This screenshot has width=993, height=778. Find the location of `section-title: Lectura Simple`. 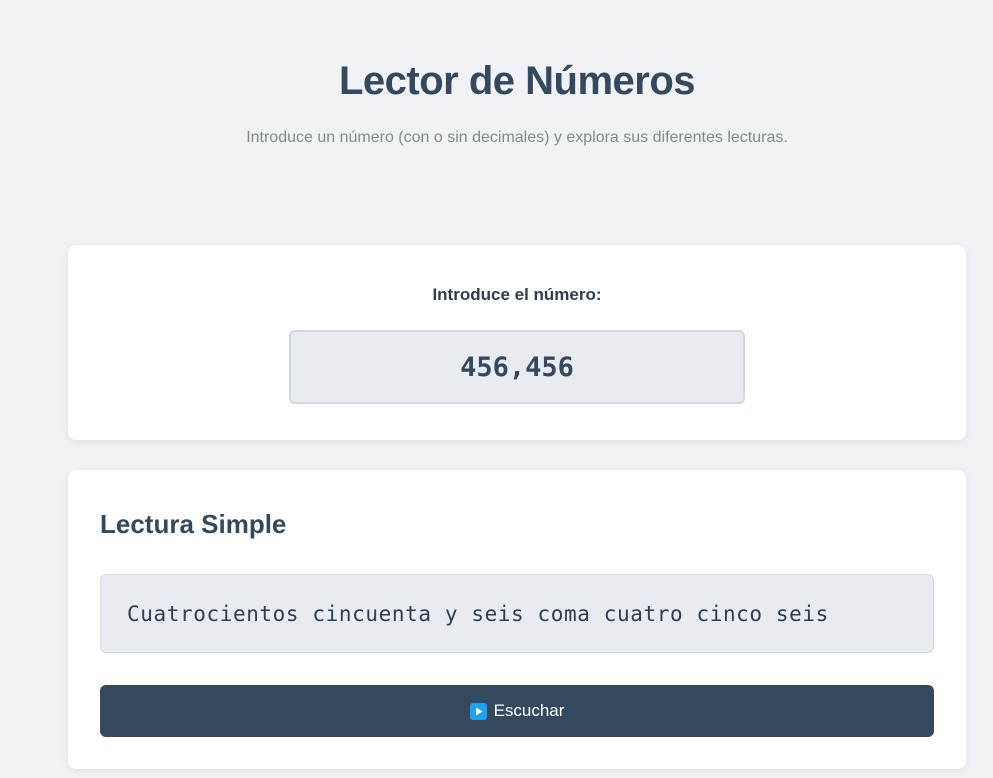

section-title: Lectura Simple is located at coordinates (193, 524).